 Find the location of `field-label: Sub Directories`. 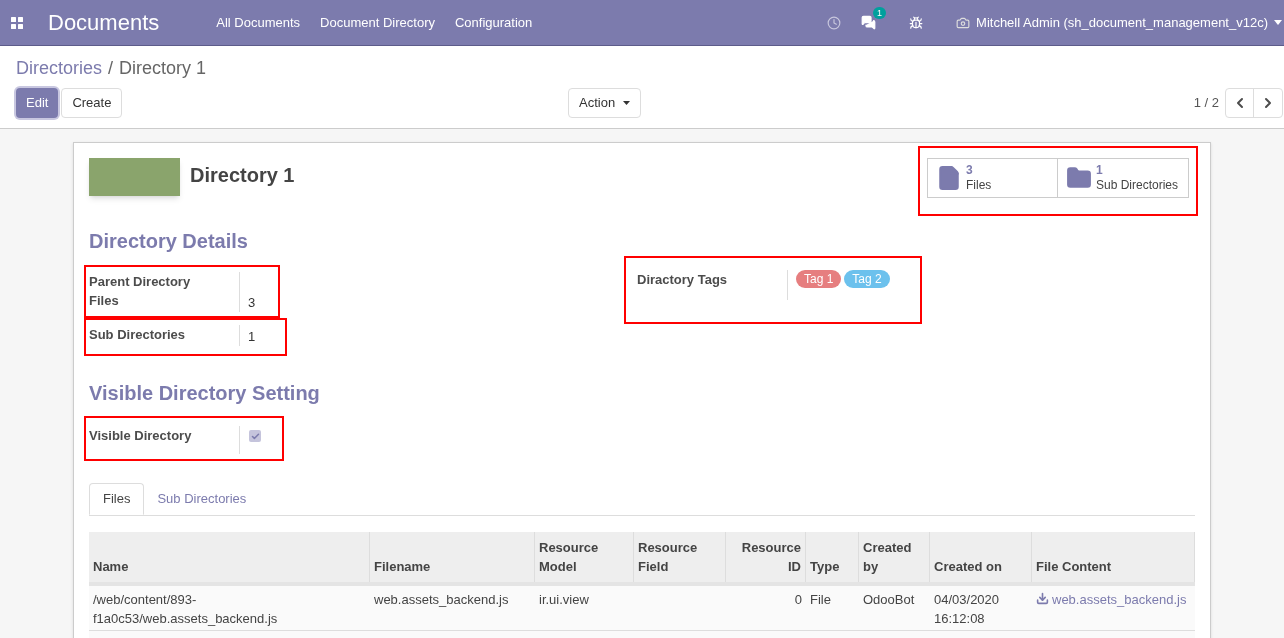

field-label: Sub Directories is located at coordinates (138, 335).